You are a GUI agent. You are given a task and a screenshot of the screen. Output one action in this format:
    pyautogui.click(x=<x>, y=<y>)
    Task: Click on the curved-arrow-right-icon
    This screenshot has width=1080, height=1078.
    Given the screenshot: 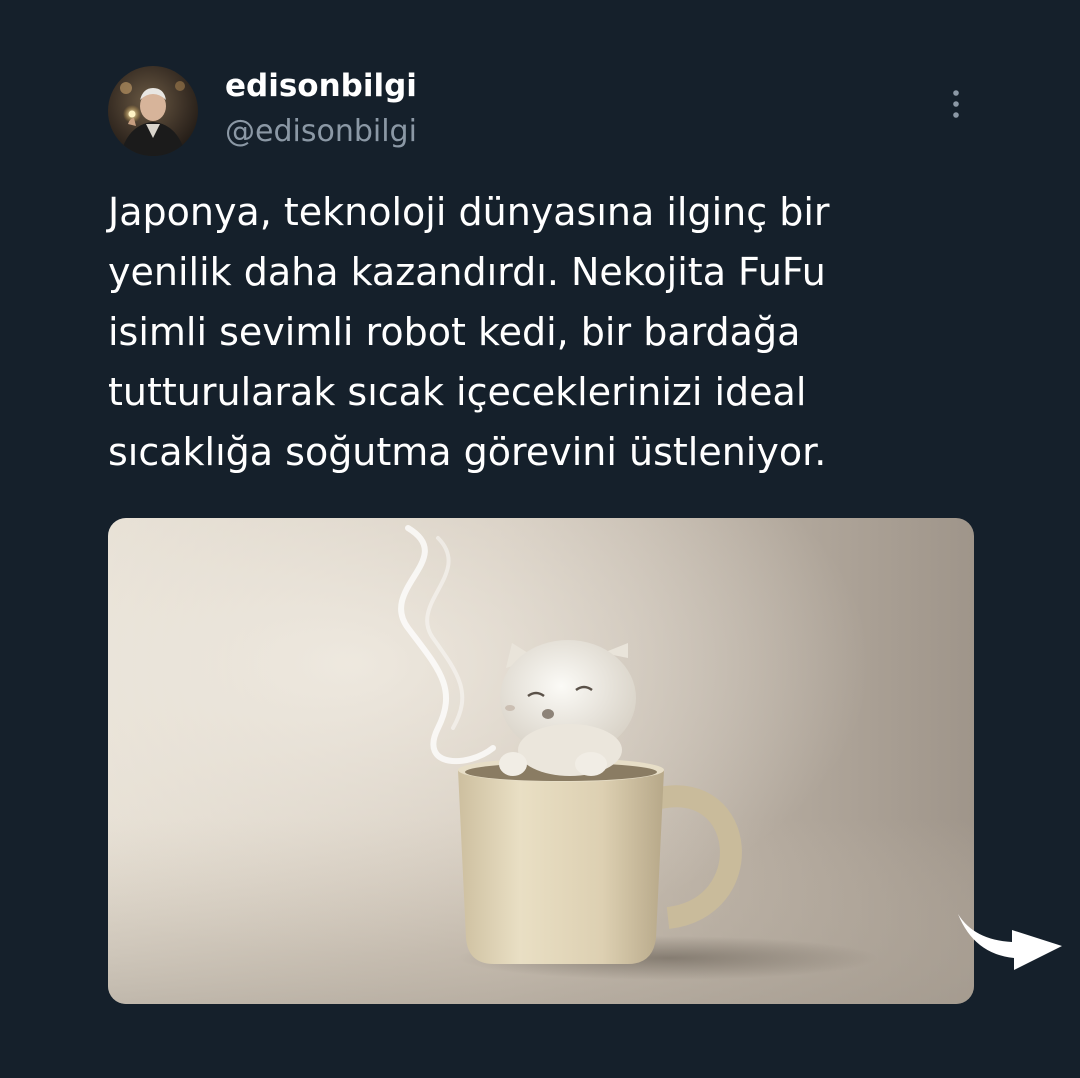 What is the action you would take?
    pyautogui.click(x=1010, y=942)
    